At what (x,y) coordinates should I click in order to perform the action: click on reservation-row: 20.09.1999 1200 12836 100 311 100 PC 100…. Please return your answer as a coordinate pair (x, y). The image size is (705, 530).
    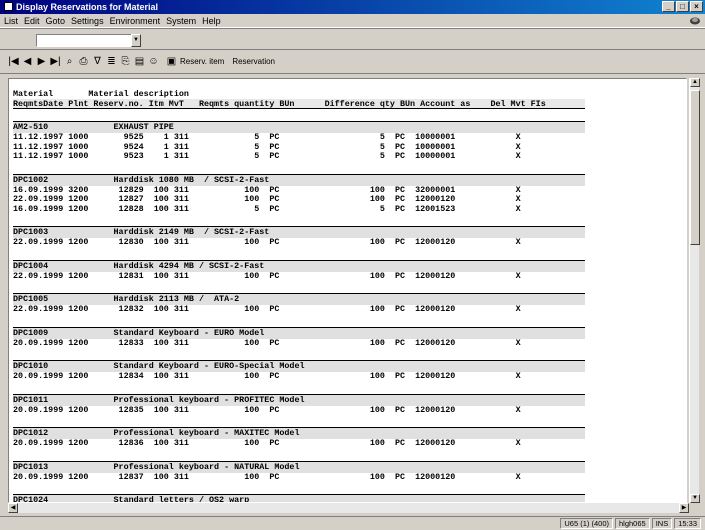
    Looking at the image, I should click on (299, 443).